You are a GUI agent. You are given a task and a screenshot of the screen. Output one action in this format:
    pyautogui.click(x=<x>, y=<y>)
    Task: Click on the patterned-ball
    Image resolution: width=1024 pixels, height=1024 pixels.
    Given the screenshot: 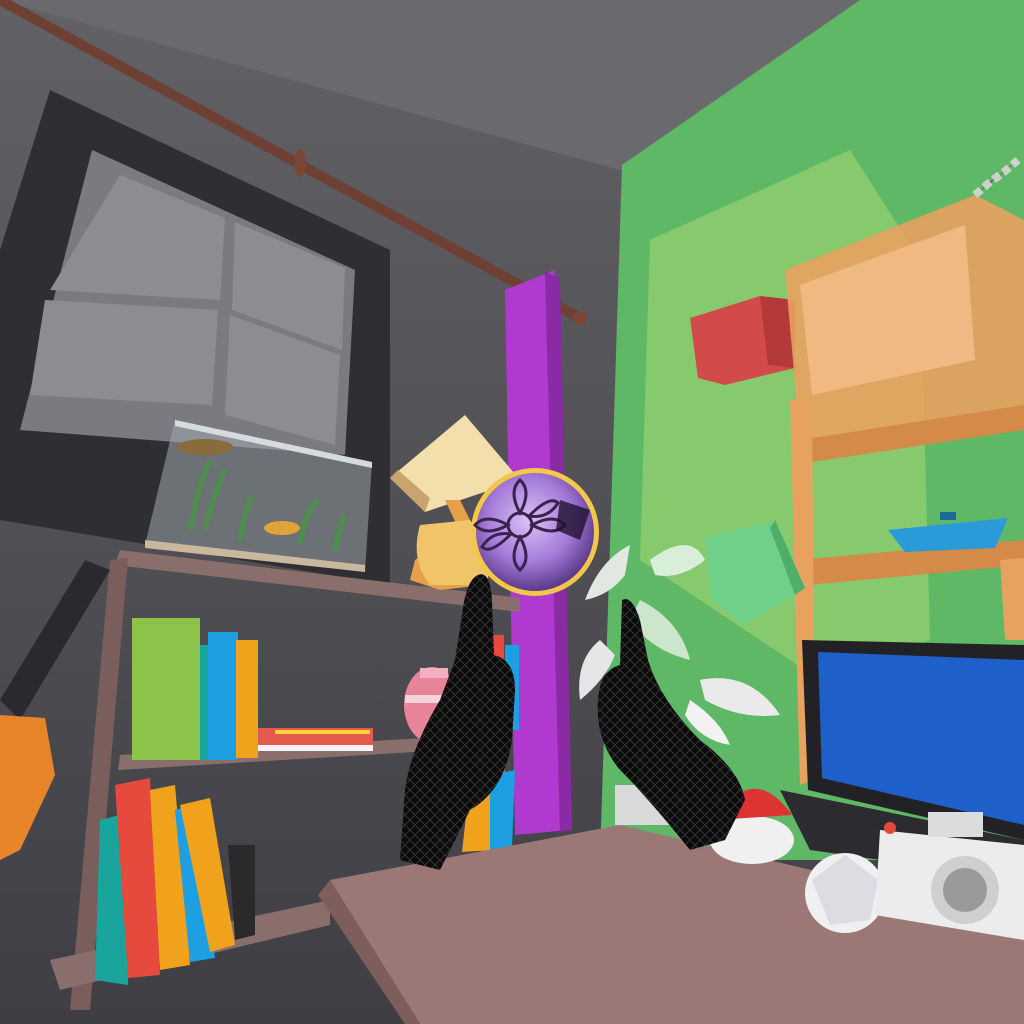 What is the action you would take?
    pyautogui.click(x=535, y=532)
    